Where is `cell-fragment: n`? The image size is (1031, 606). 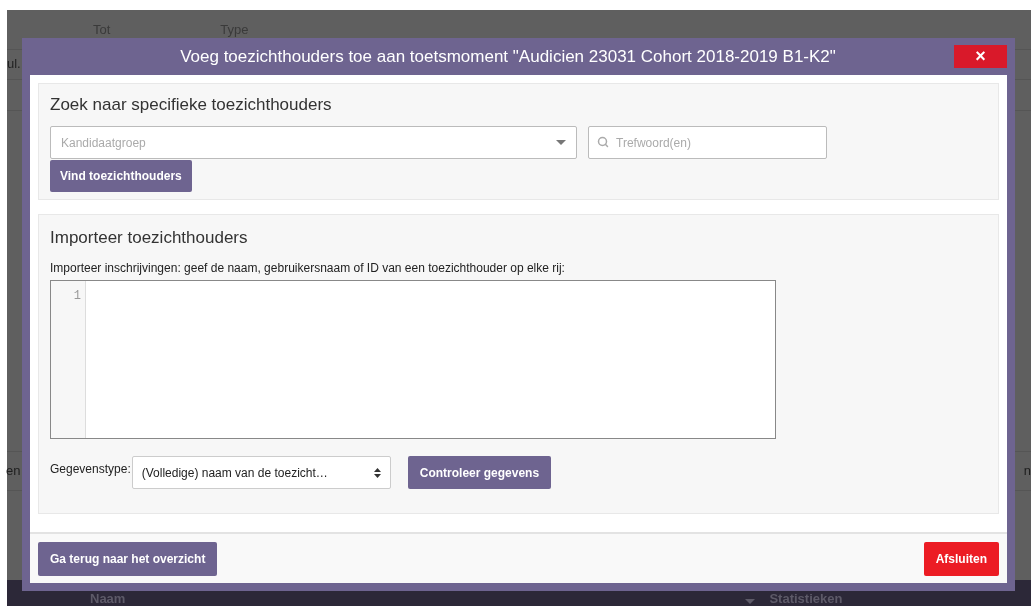
cell-fragment: n is located at coordinates (1027, 471).